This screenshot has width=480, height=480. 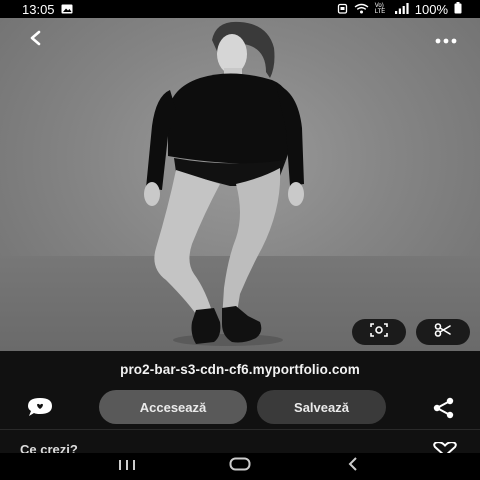 I want to click on back-arrow-icon, so click(x=36, y=40).